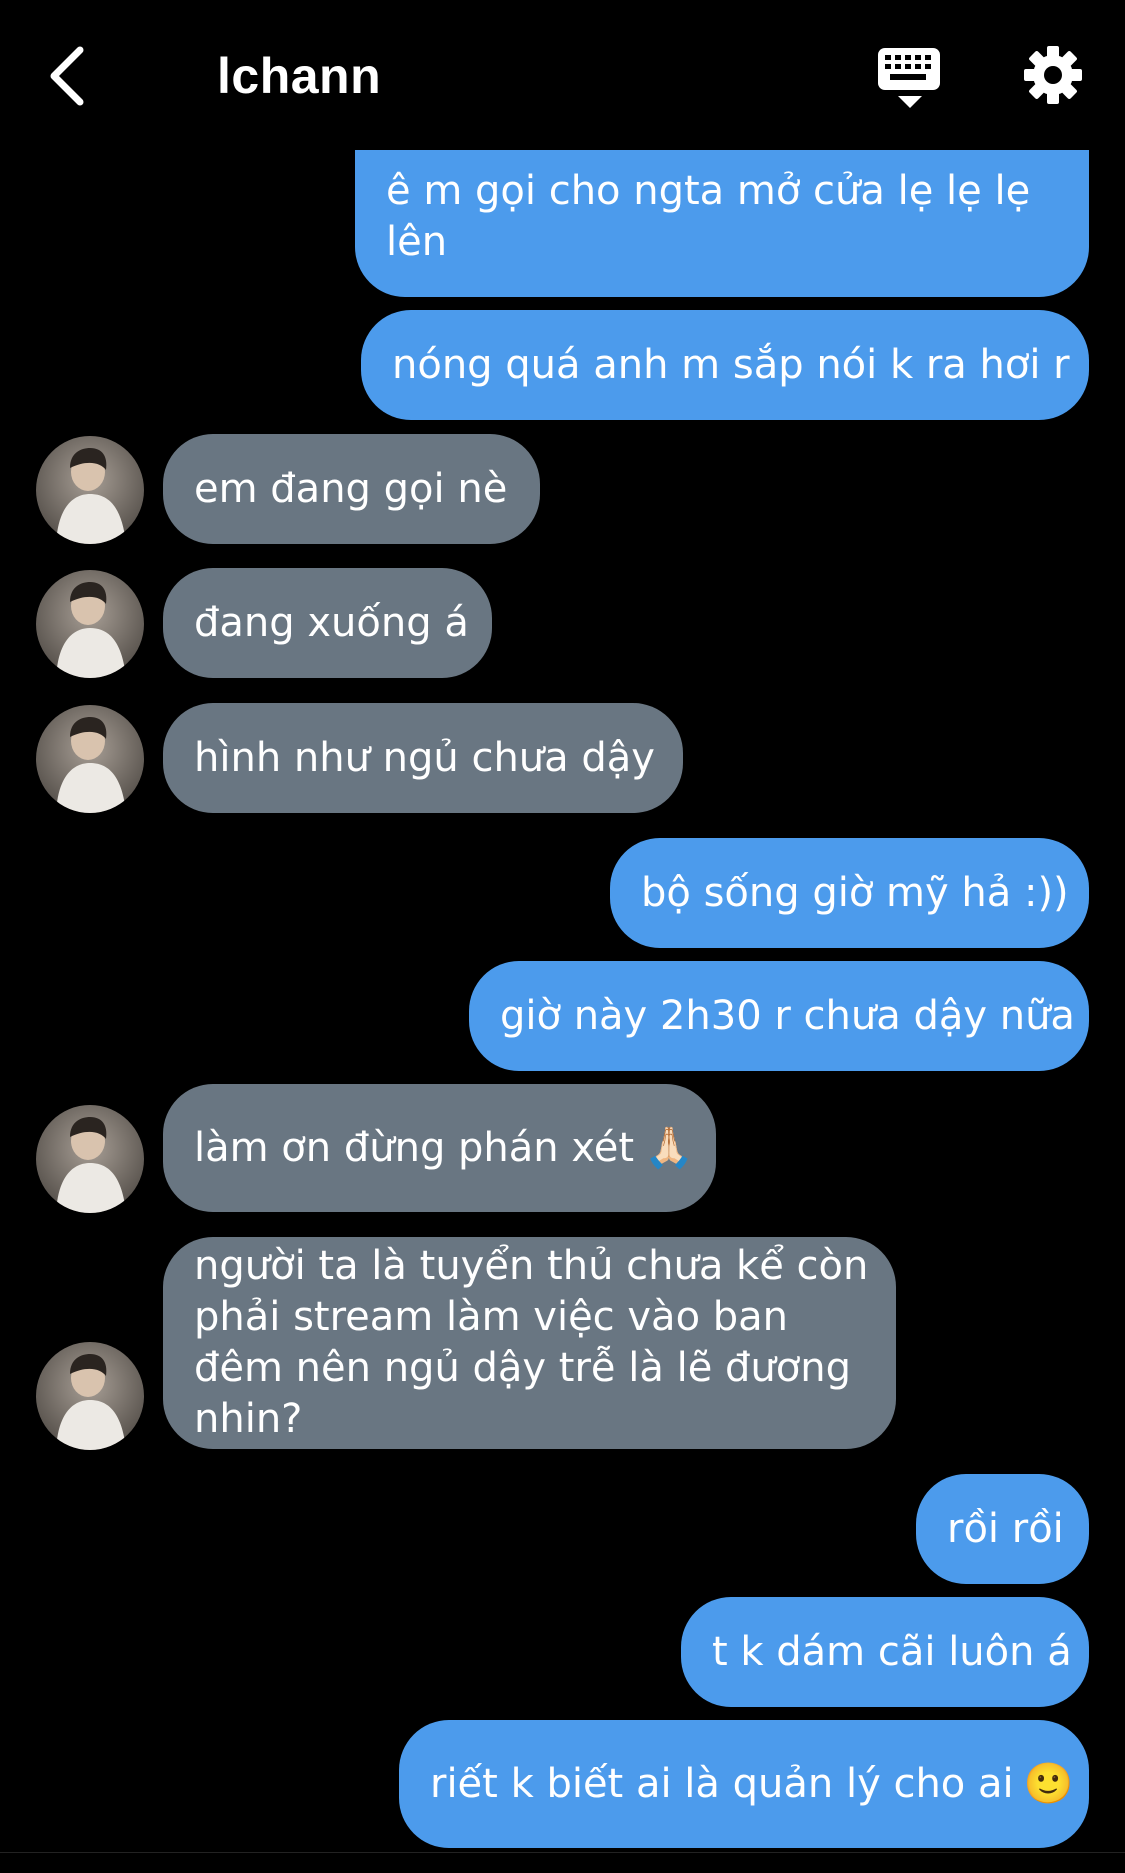 Image resolution: width=1125 pixels, height=1873 pixels. Describe the element at coordinates (562, 75) in the screenshot. I see `chat-header: lchann` at that location.